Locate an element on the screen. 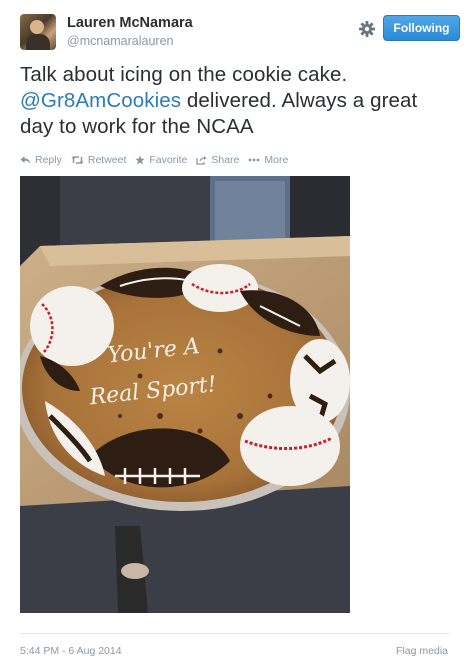 This screenshot has width=468, height=664. following-button: Following is located at coordinates (421, 28).